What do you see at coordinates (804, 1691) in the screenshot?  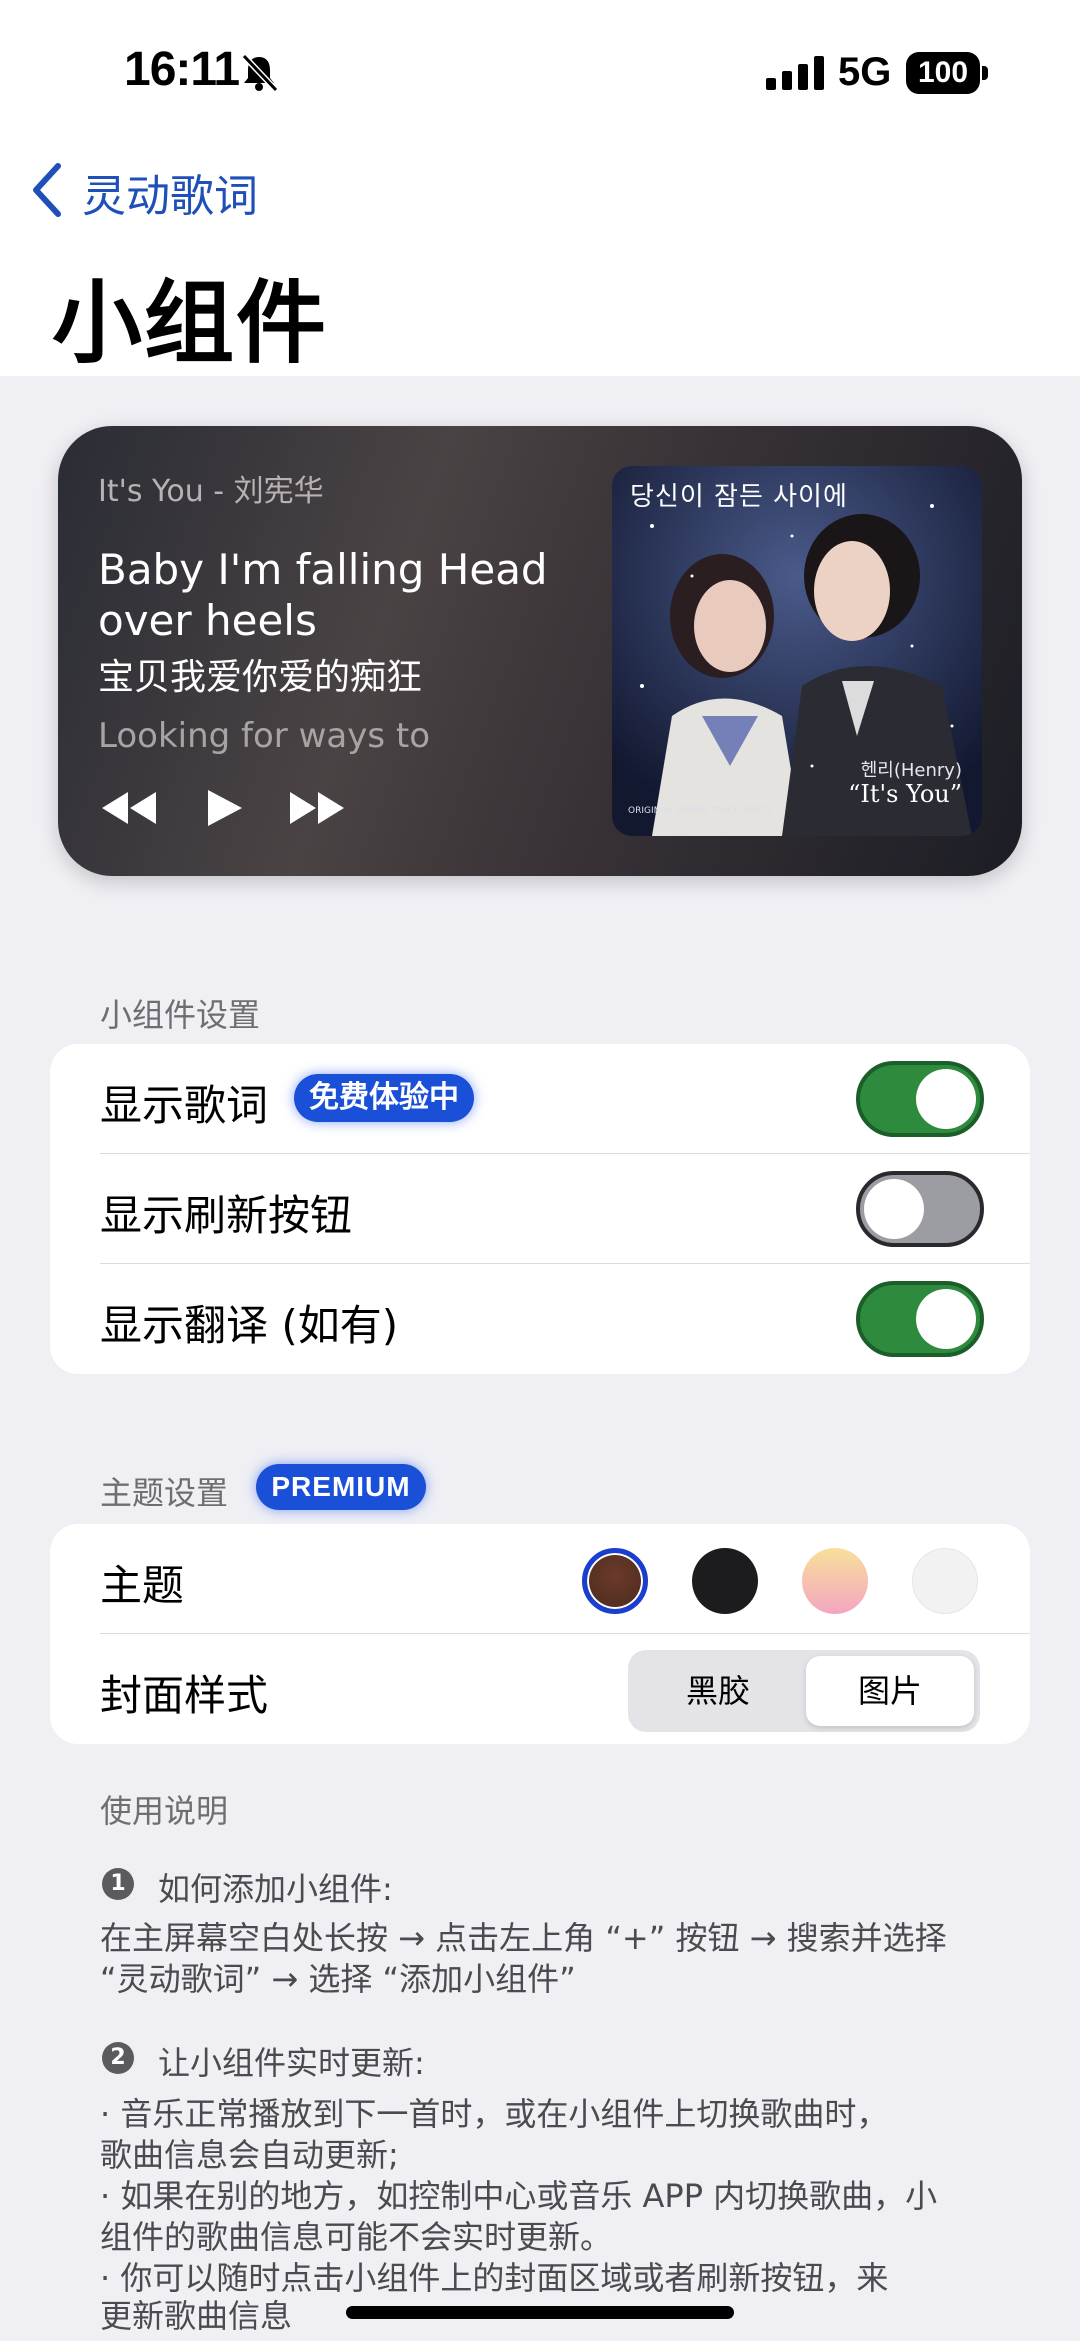 I see `cover-style-segmented-control: 黑胶 图片` at bounding box center [804, 1691].